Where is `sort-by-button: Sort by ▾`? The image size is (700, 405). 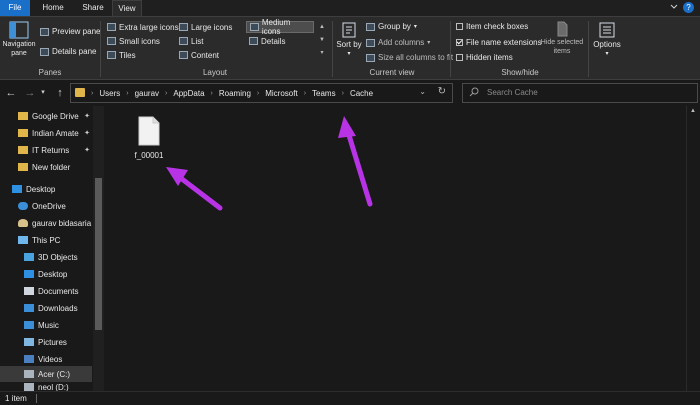
sort-by-button: Sort by ▾ is located at coordinates (349, 39).